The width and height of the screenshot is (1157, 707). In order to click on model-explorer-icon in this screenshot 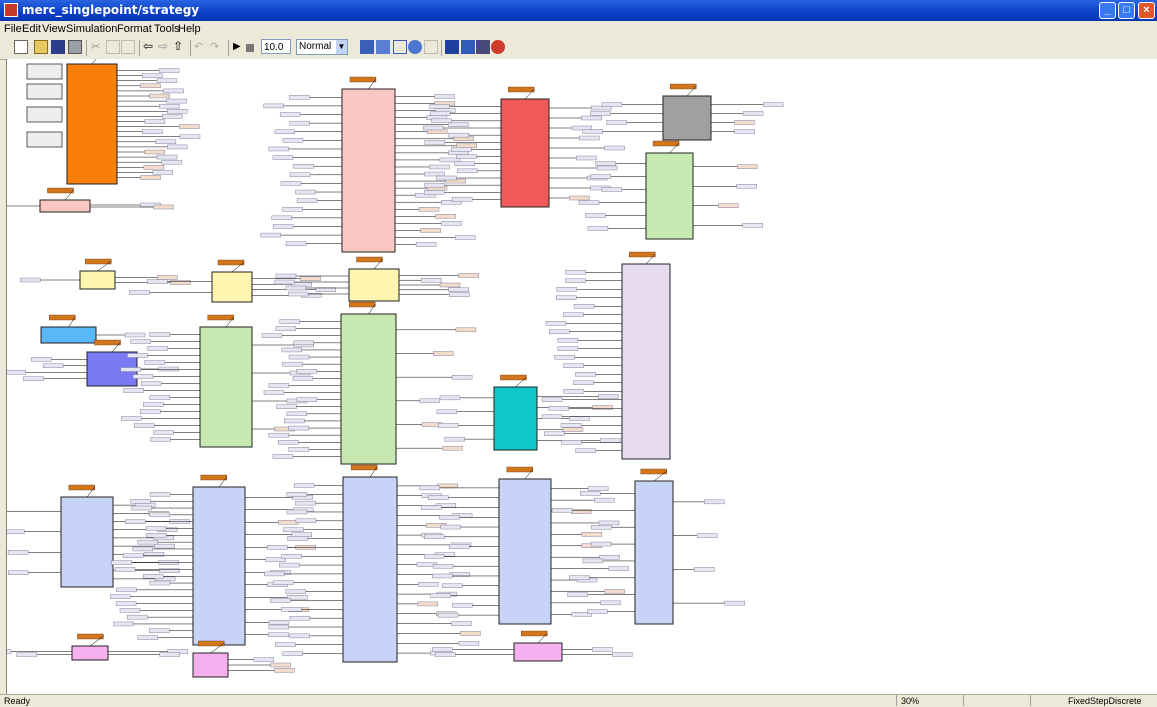, I will do `click(452, 47)`.